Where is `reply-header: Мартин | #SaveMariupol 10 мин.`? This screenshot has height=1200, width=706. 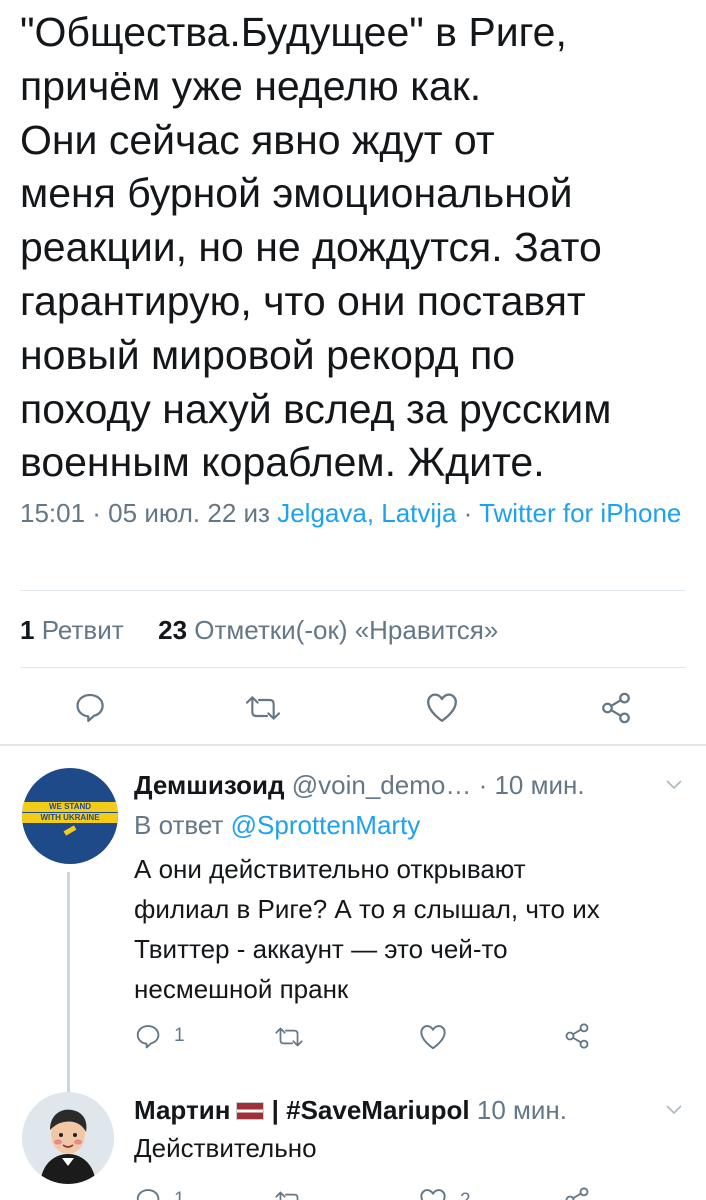
reply-header: Мартин | #SaveMariupol 10 мин. is located at coordinates (350, 1110).